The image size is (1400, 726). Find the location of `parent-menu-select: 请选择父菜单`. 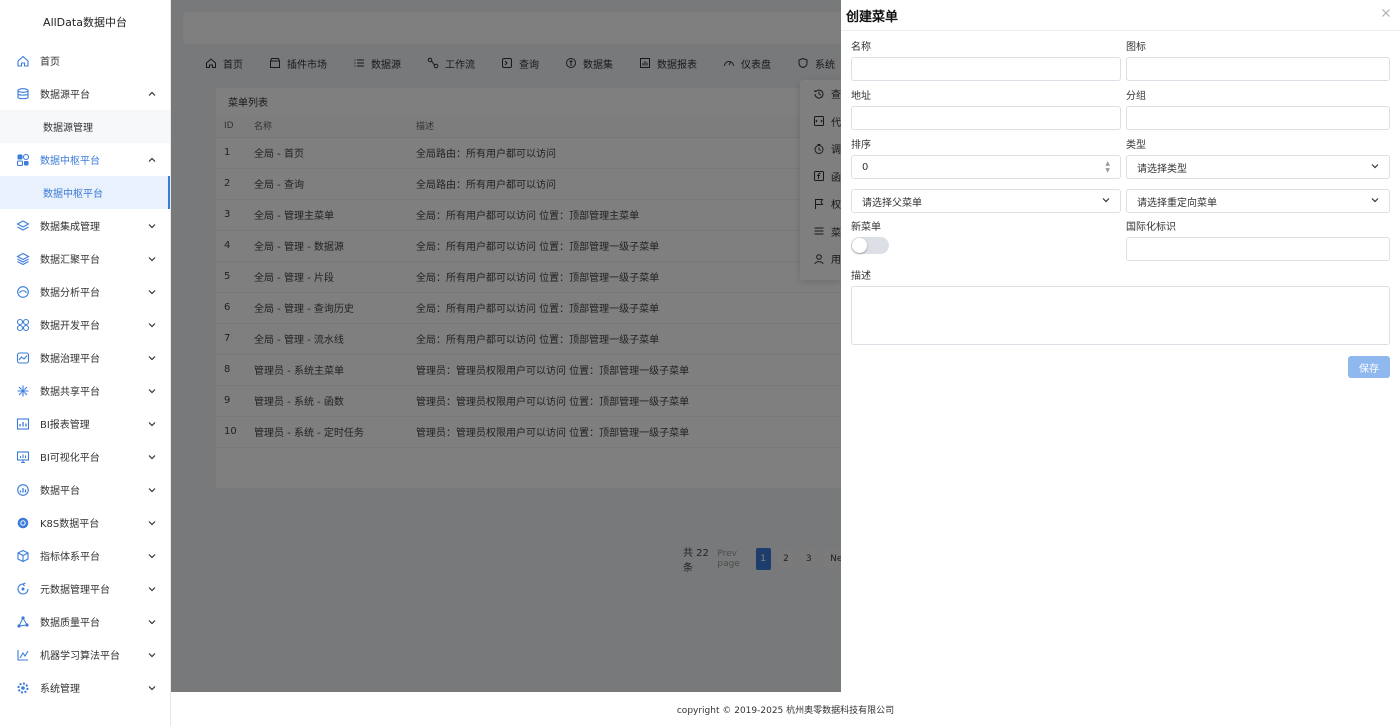

parent-menu-select: 请选择父菜单 is located at coordinates (986, 201).